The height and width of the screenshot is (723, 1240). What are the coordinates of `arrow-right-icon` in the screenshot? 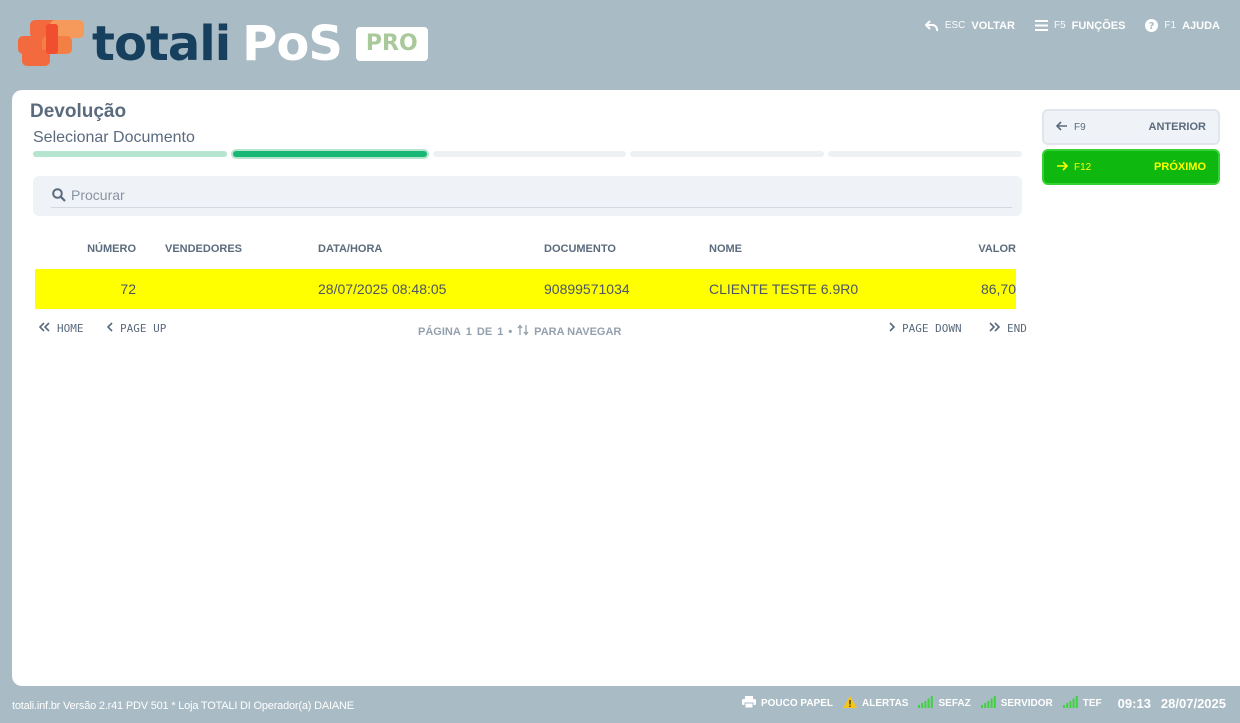 It's located at (1062, 167).